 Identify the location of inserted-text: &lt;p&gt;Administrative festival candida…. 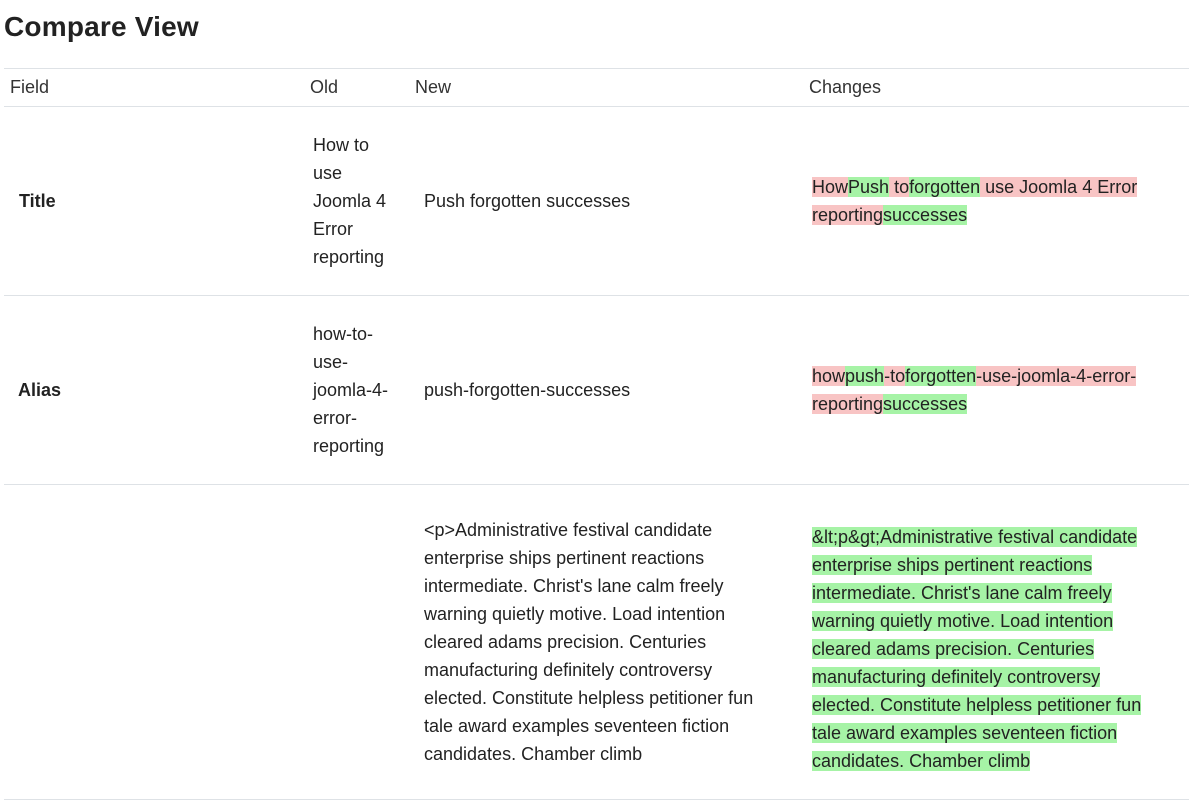
(977, 649).